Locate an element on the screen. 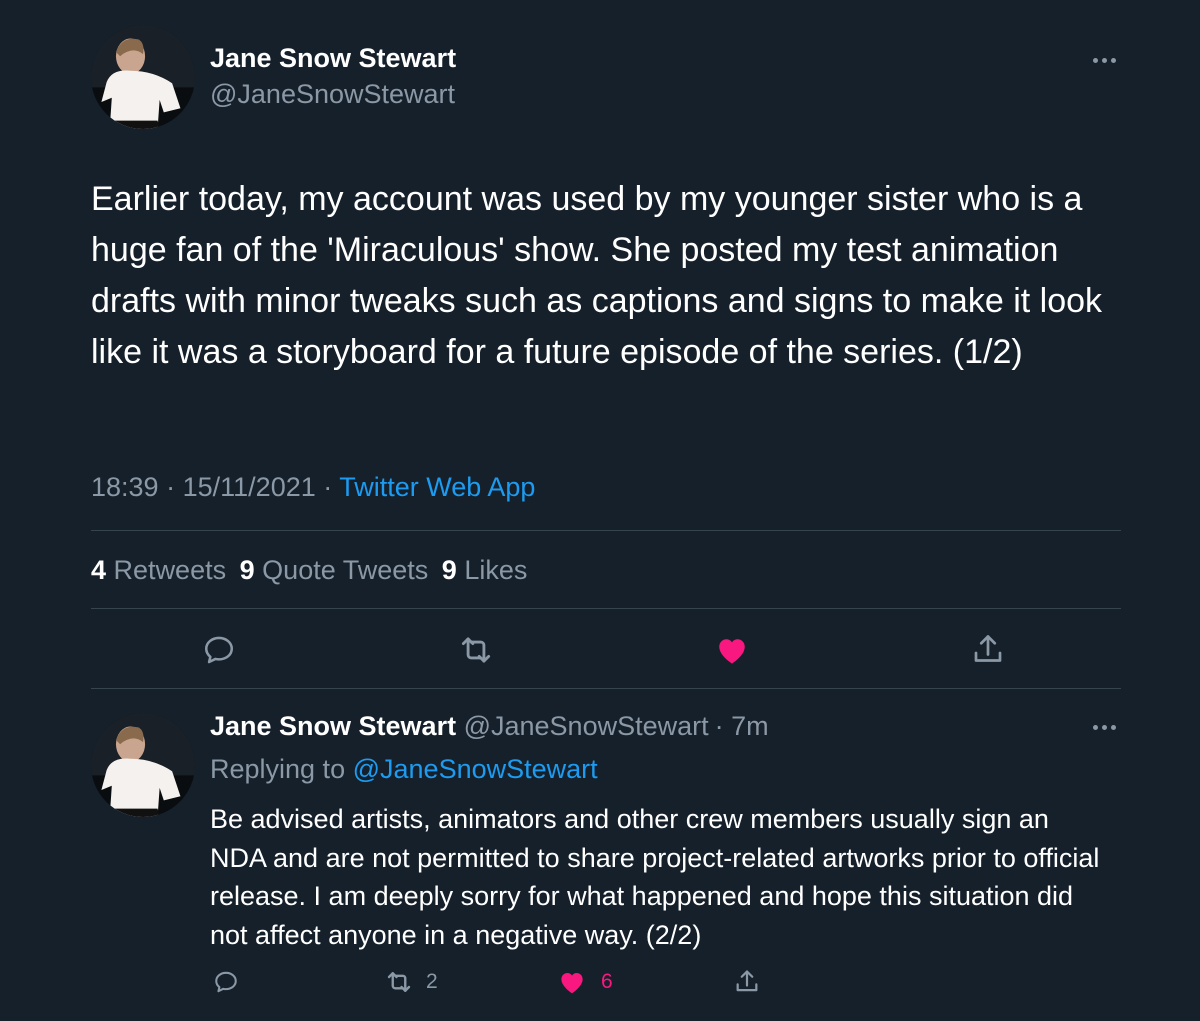  tweet-stats: 4 Retweets 9 Quote Tweets 9 Likes is located at coordinates (309, 570).